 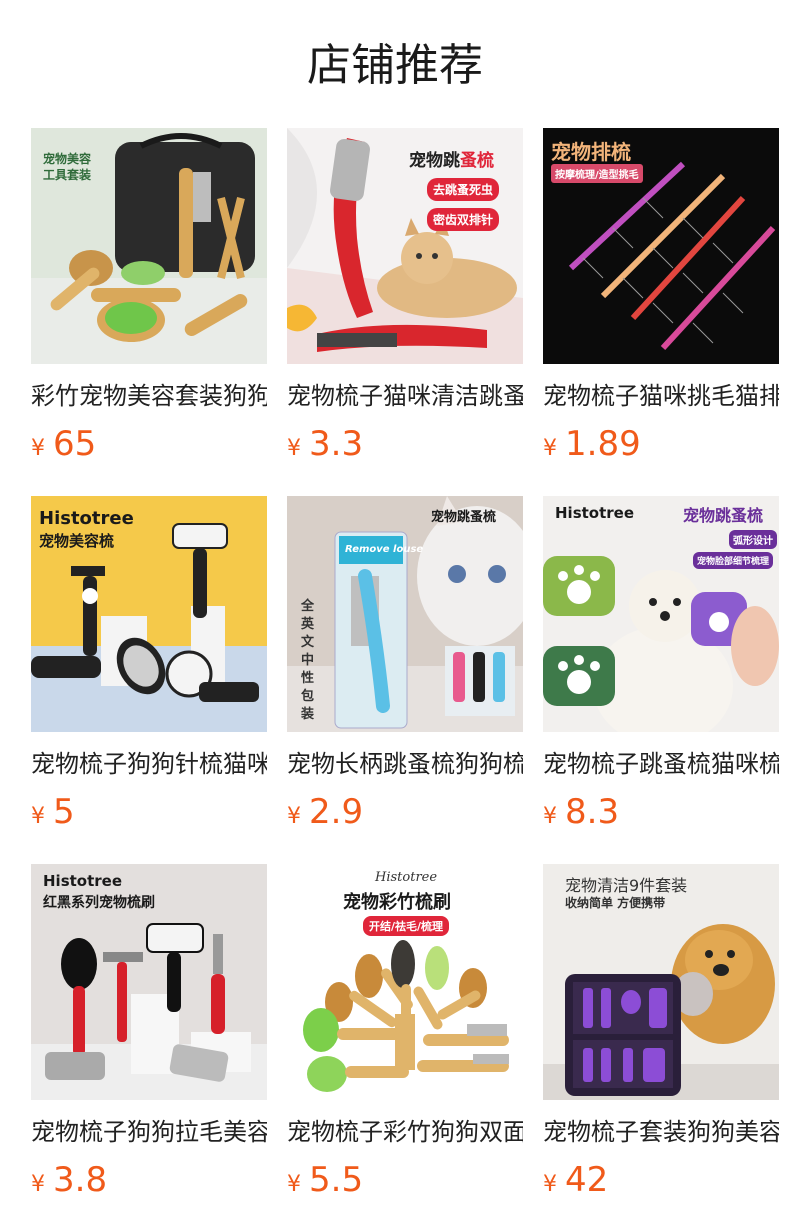 I want to click on product-name: 宠物梳子狗狗针梳猫咪梳, so click(x=149, y=764).